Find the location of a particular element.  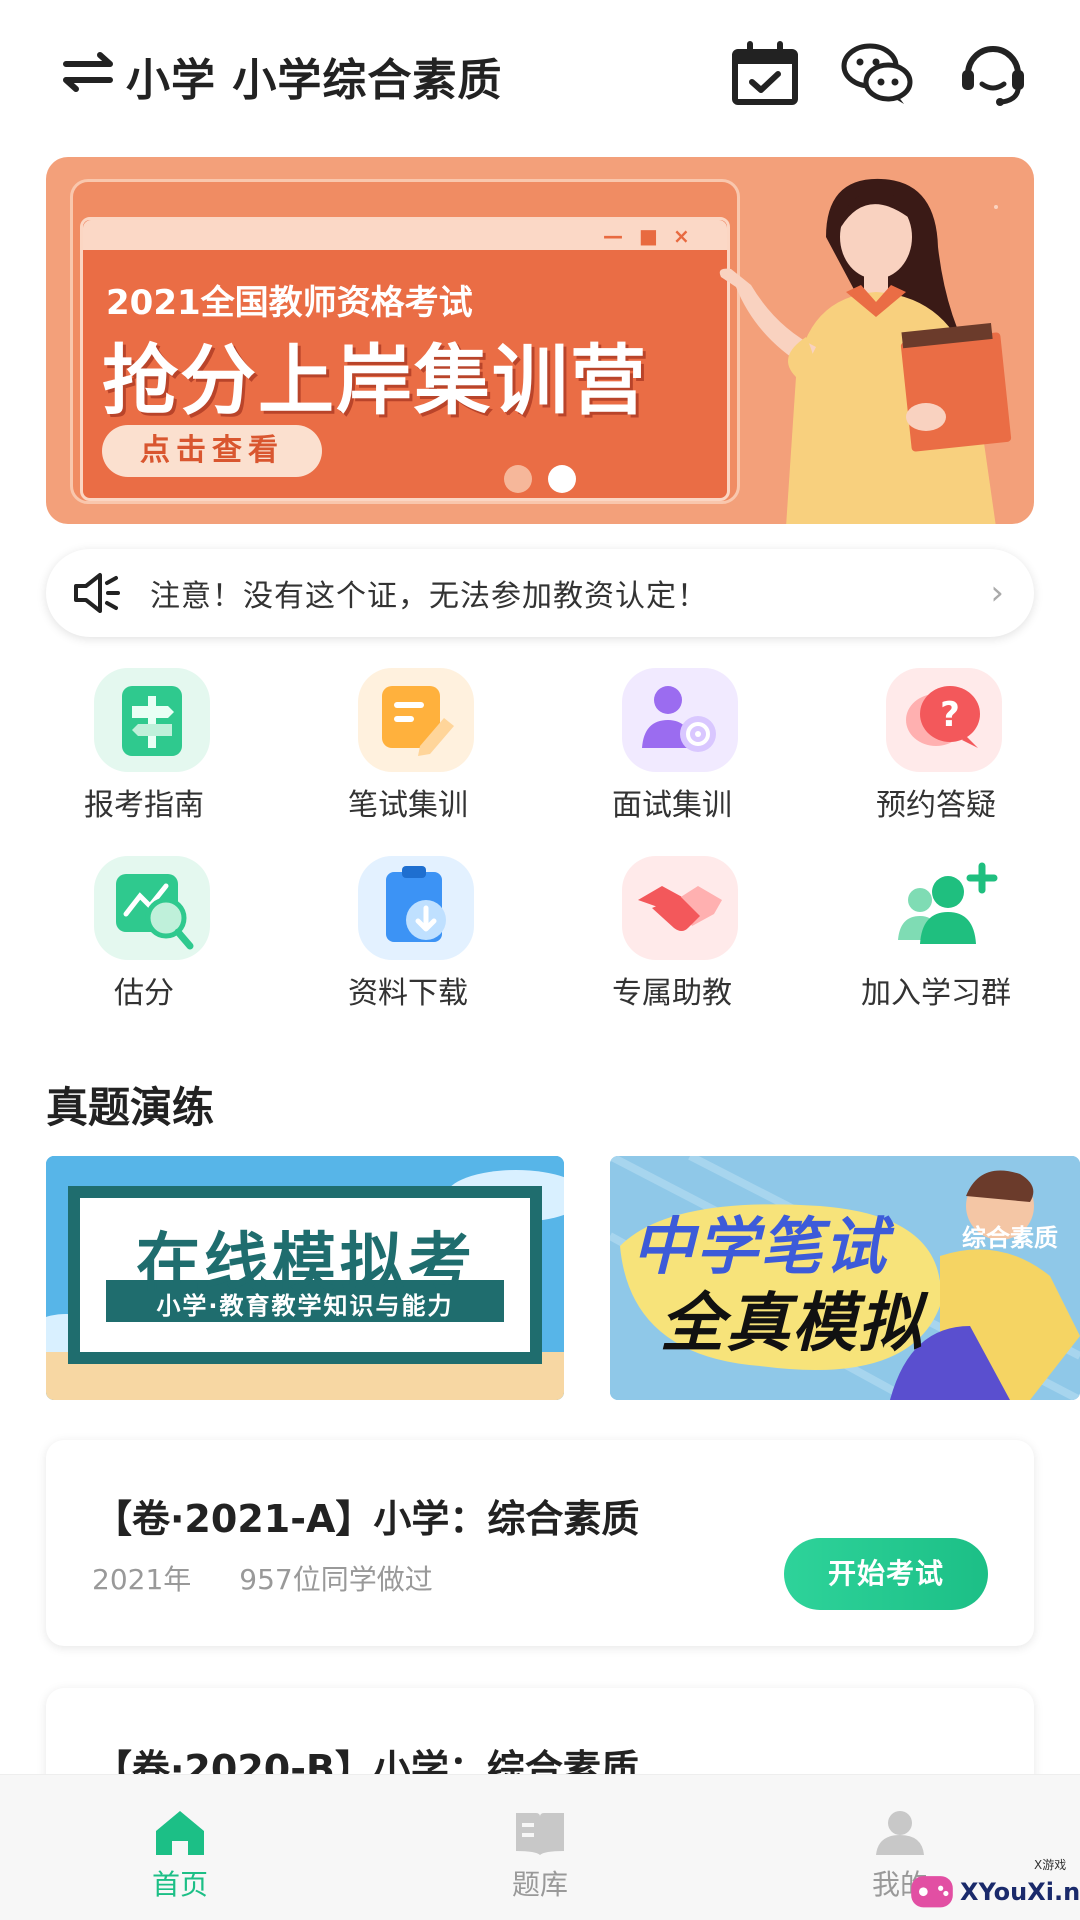

grid-item-label: 报考指南 is located at coordinates (144, 805).